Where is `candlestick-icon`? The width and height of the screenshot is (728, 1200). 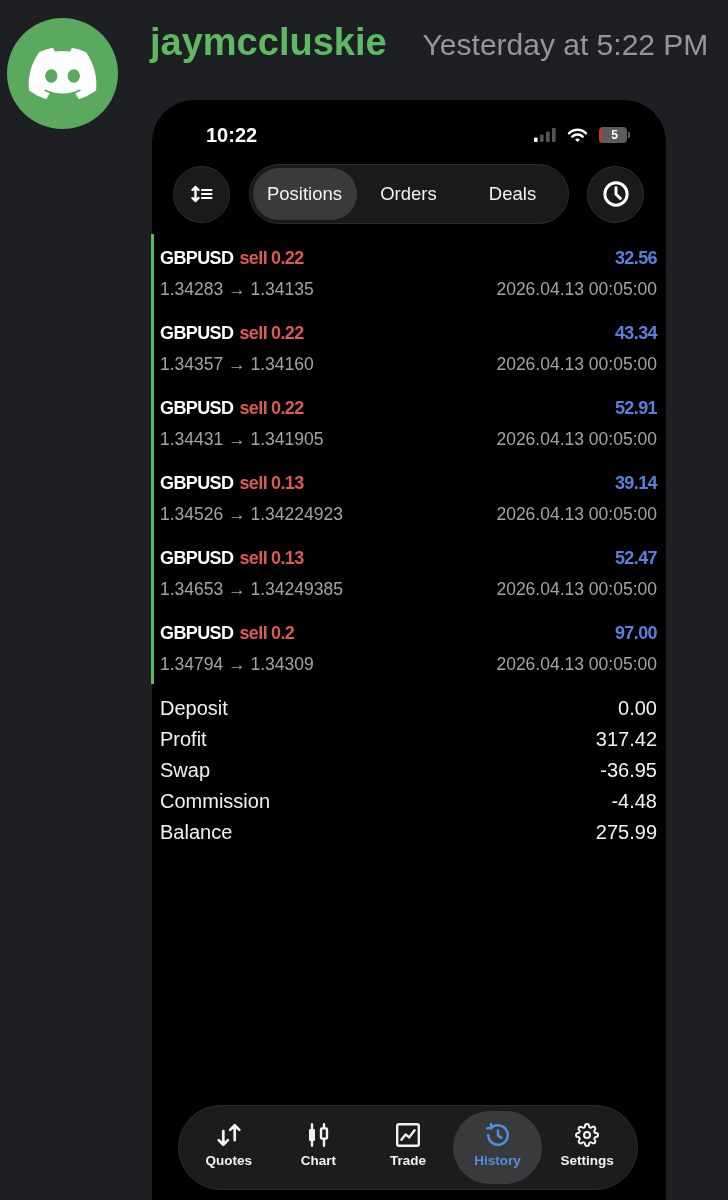
candlestick-icon is located at coordinates (318, 1135).